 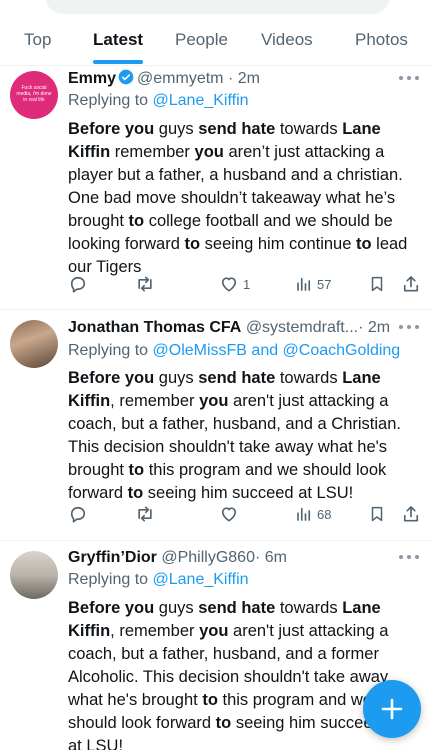 I want to click on tweet-header: Gryffin’Dior @PhillyG860· 6m, so click(x=245, y=558).